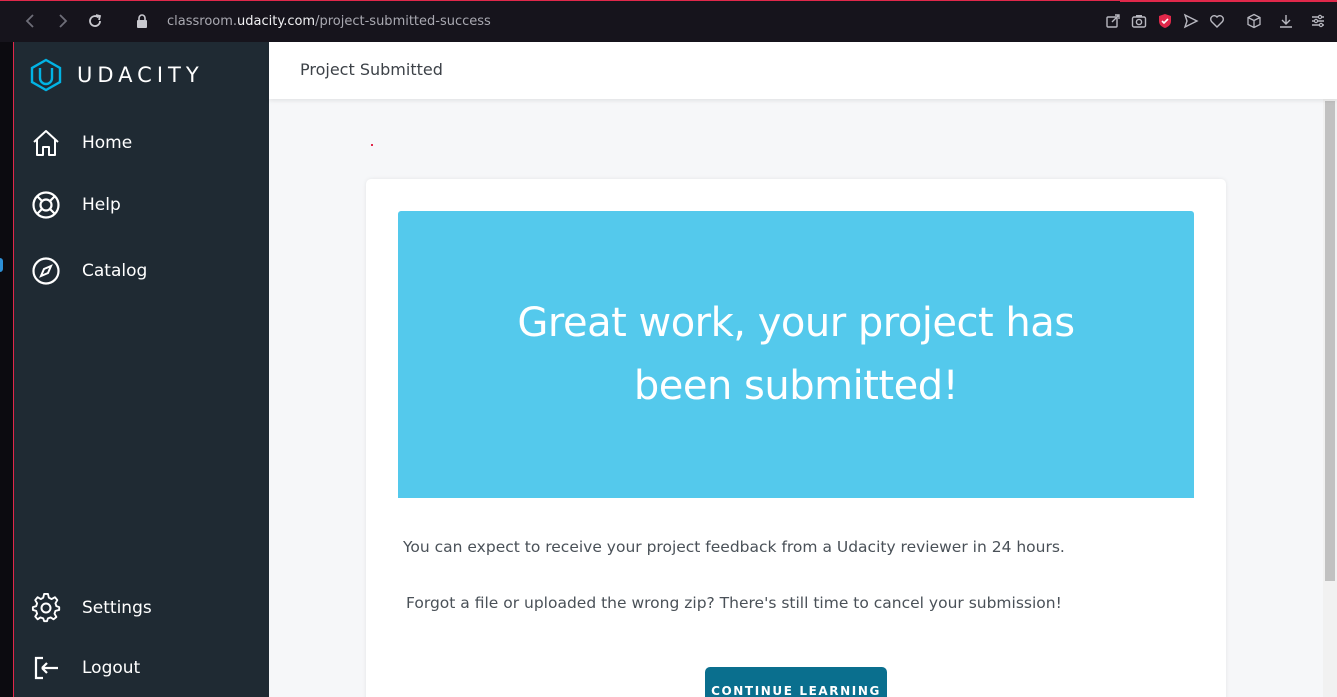 The image size is (1337, 697). What do you see at coordinates (46, 271) in the screenshot?
I see `compass-icon` at bounding box center [46, 271].